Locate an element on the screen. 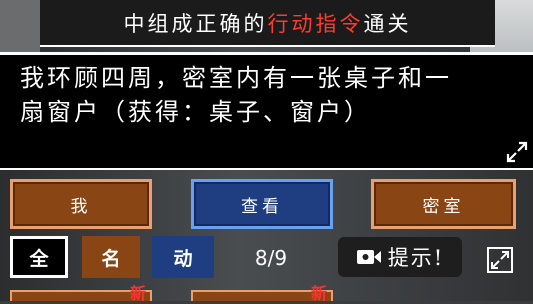 This screenshot has width=533, height=304. hint-button: 提示! is located at coordinates (400, 257).